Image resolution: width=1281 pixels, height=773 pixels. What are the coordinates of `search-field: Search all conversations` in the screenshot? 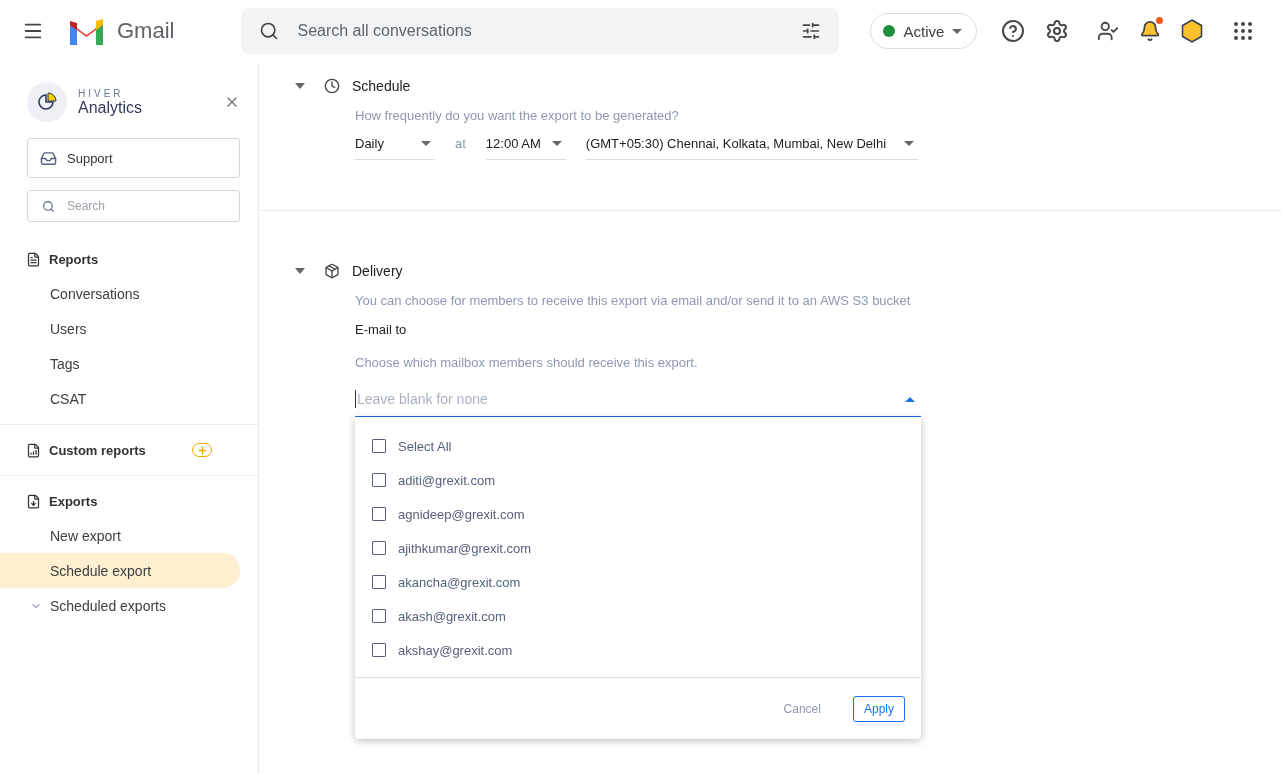 It's located at (540, 31).